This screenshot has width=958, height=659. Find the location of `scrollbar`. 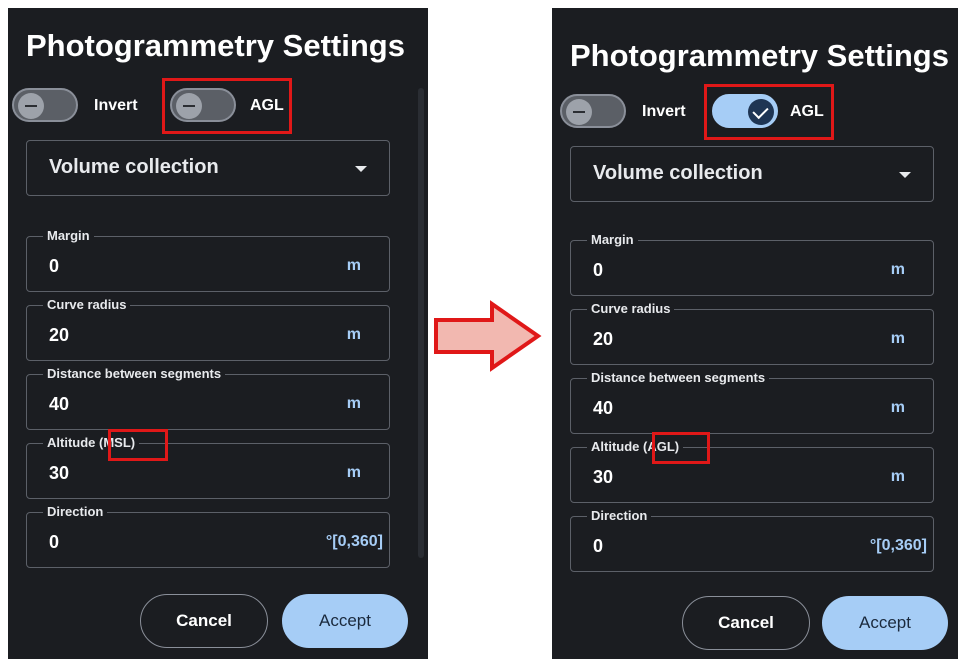

scrollbar is located at coordinates (421, 323).